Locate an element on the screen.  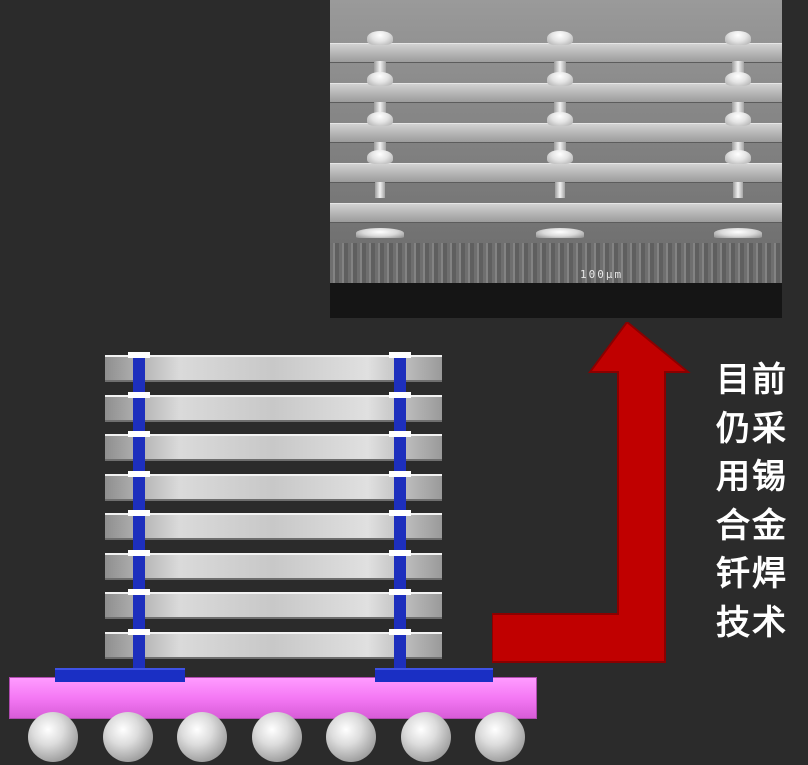
caption-line: 合金 is located at coordinates (752, 525).